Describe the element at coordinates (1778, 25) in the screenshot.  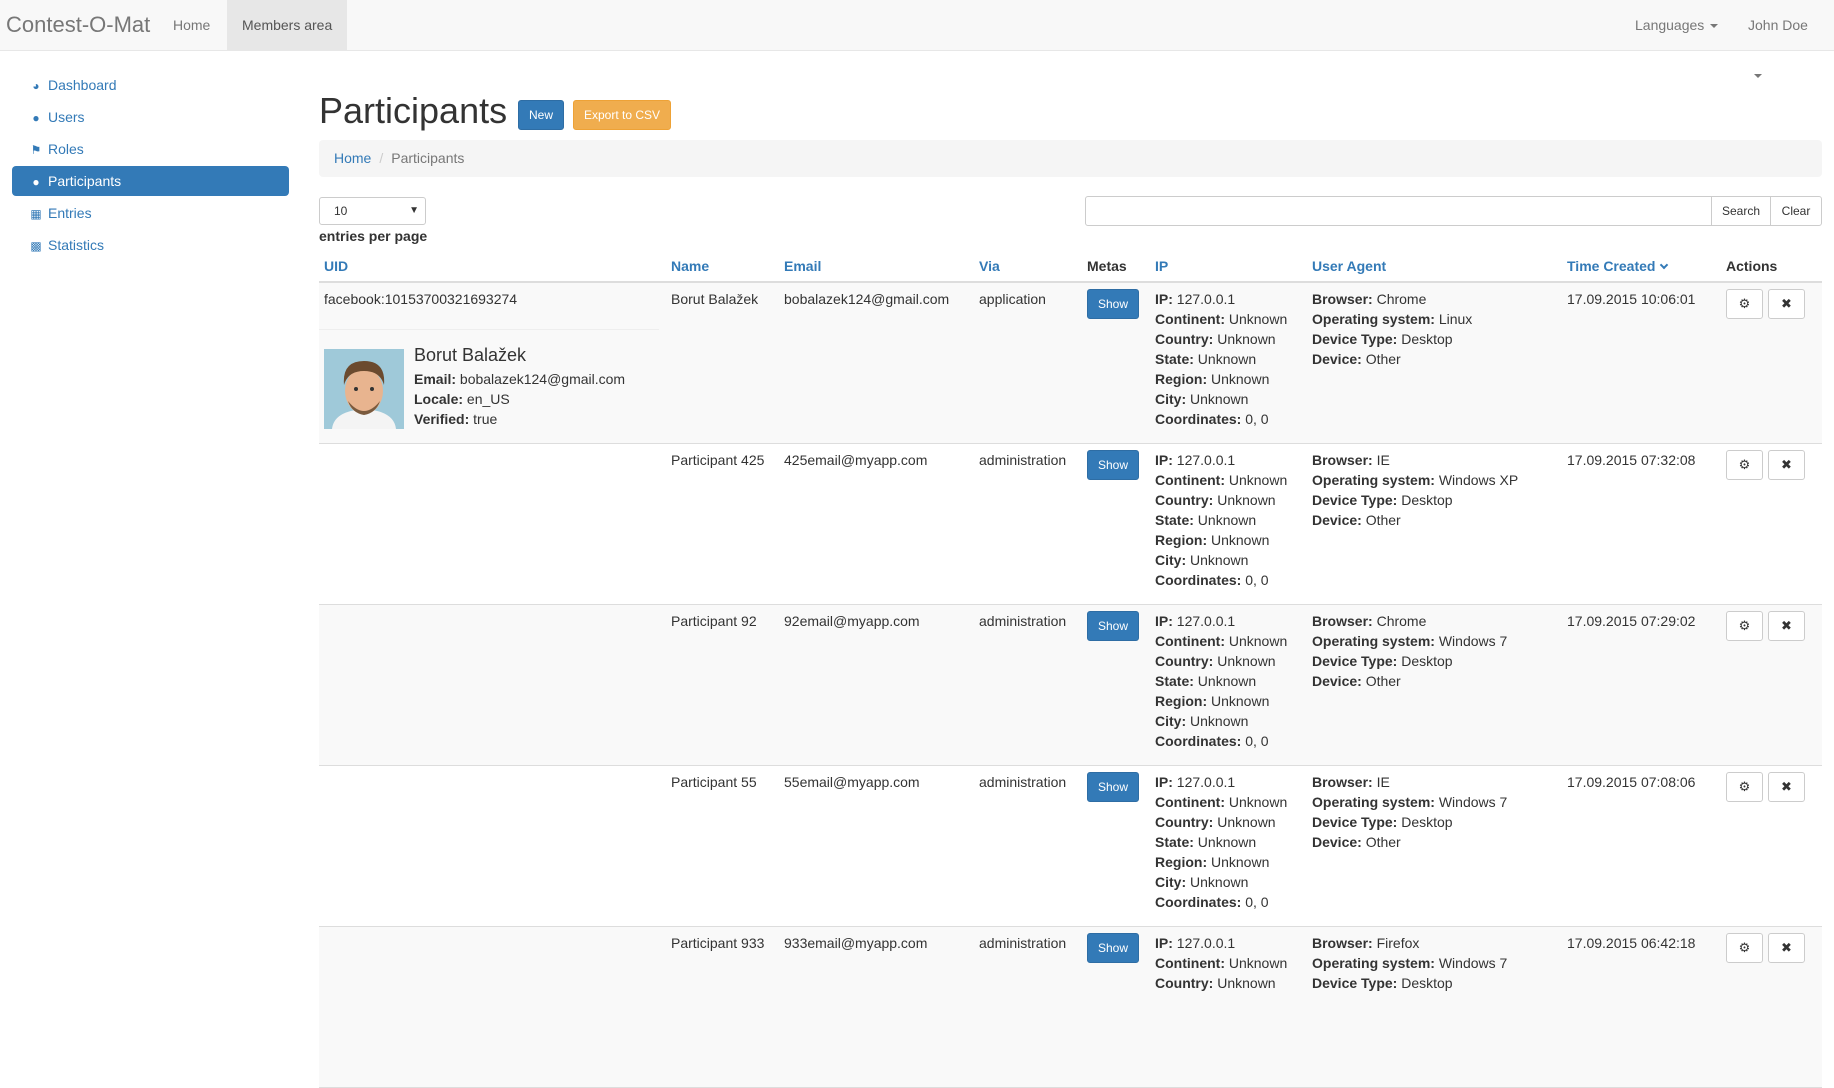
I see `user-name: John Doe` at that location.